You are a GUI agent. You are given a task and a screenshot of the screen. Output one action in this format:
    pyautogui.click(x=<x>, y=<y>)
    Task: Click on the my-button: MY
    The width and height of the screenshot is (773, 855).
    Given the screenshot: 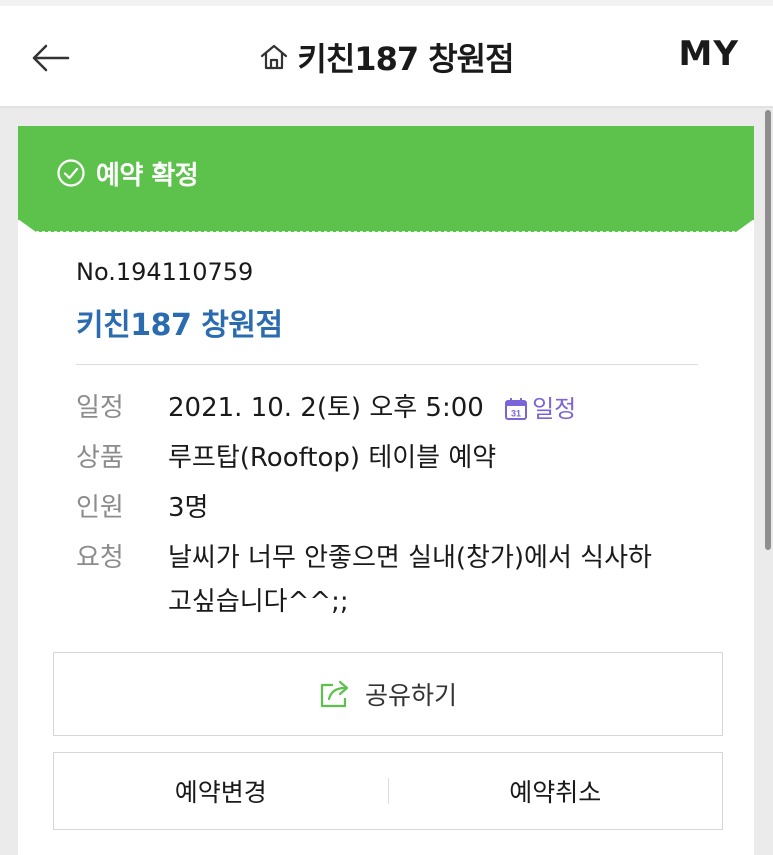 What is the action you would take?
    pyautogui.click(x=709, y=54)
    